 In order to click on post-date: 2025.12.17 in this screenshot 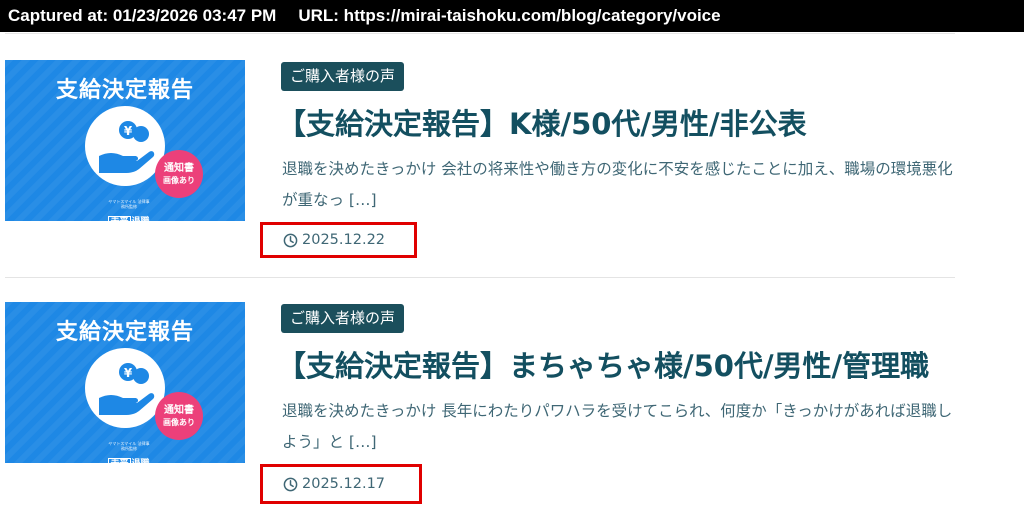, I will do `click(334, 484)`.